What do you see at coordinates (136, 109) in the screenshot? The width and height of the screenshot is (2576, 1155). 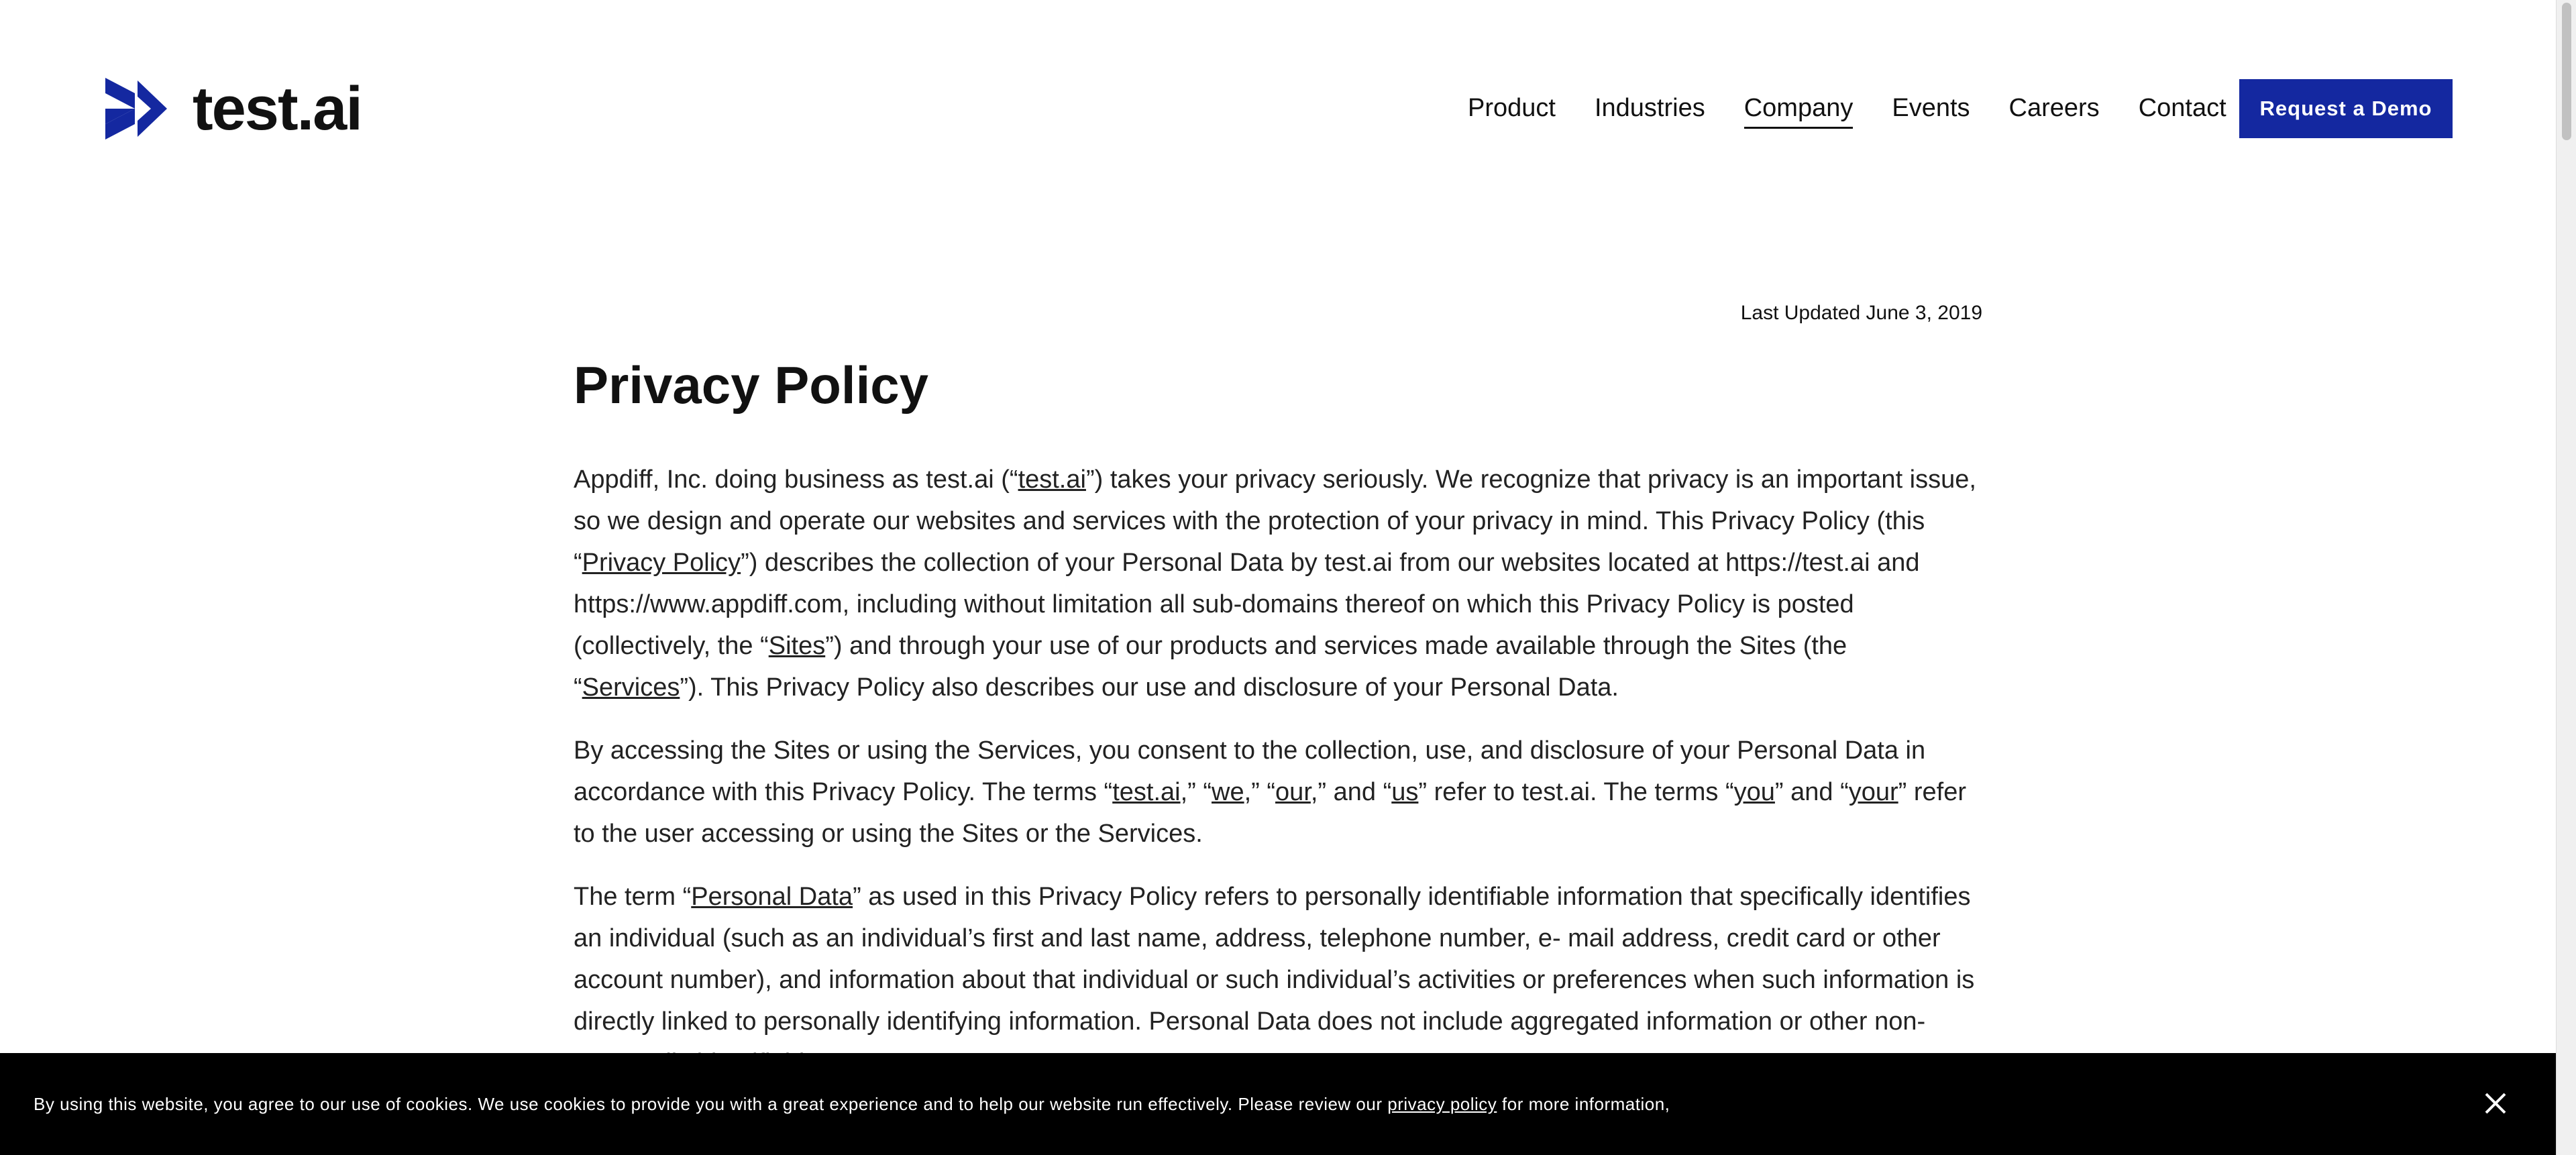 I see `logo-chevron-icon` at bounding box center [136, 109].